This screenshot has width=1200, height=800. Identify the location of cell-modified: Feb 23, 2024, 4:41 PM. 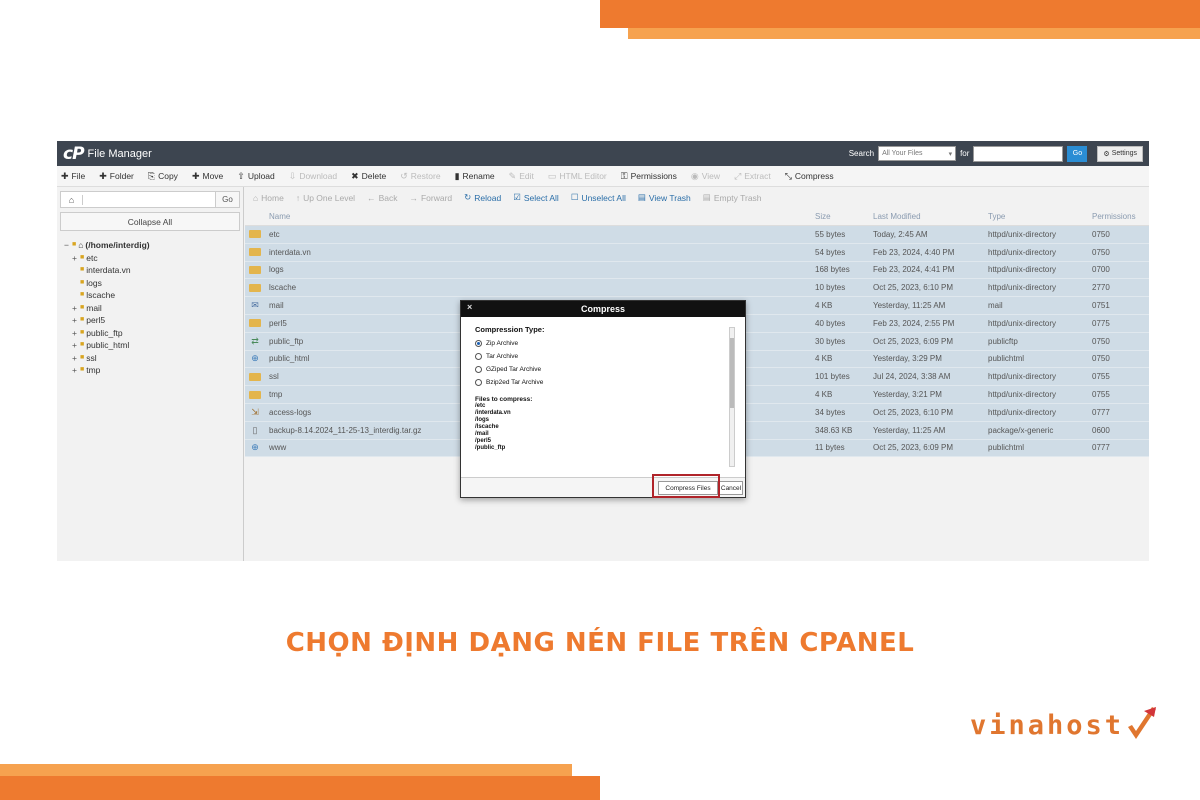
(914, 270).